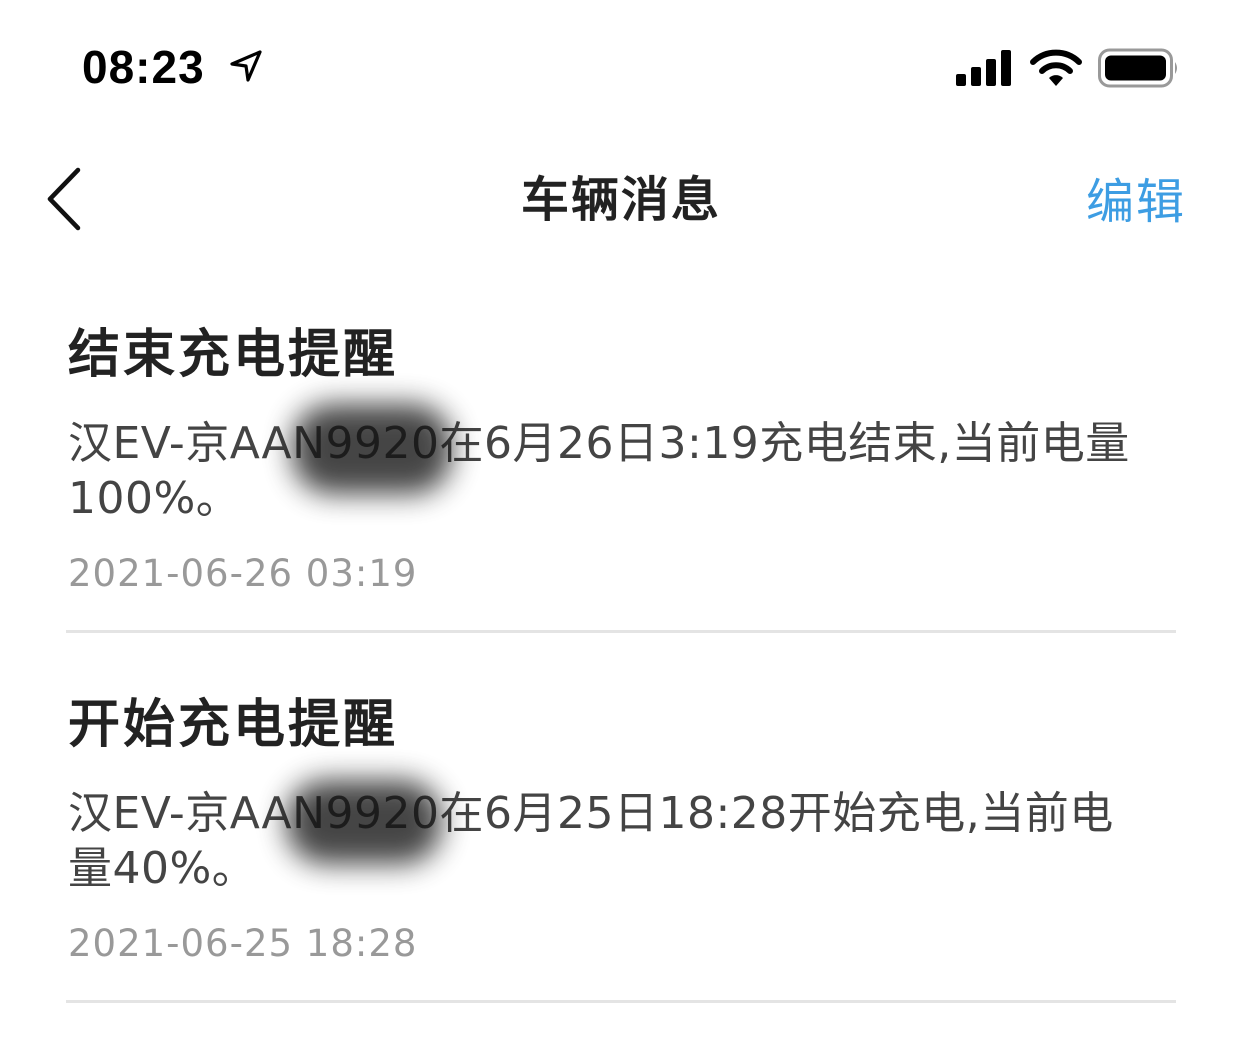 Image resolution: width=1242 pixels, height=1040 pixels. I want to click on message-title: 开始充电提醒, so click(233, 725).